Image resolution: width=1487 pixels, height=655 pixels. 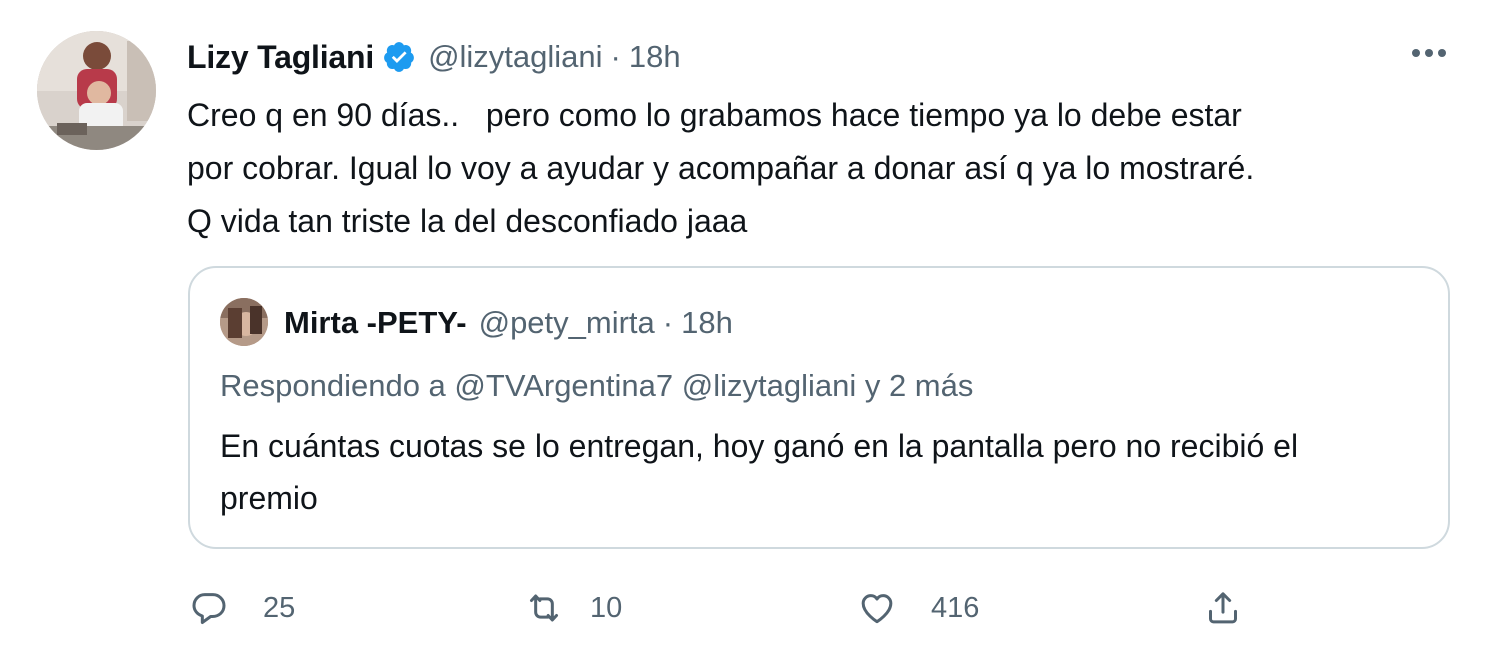 What do you see at coordinates (244, 322) in the screenshot?
I see `quoted-author-avatar` at bounding box center [244, 322].